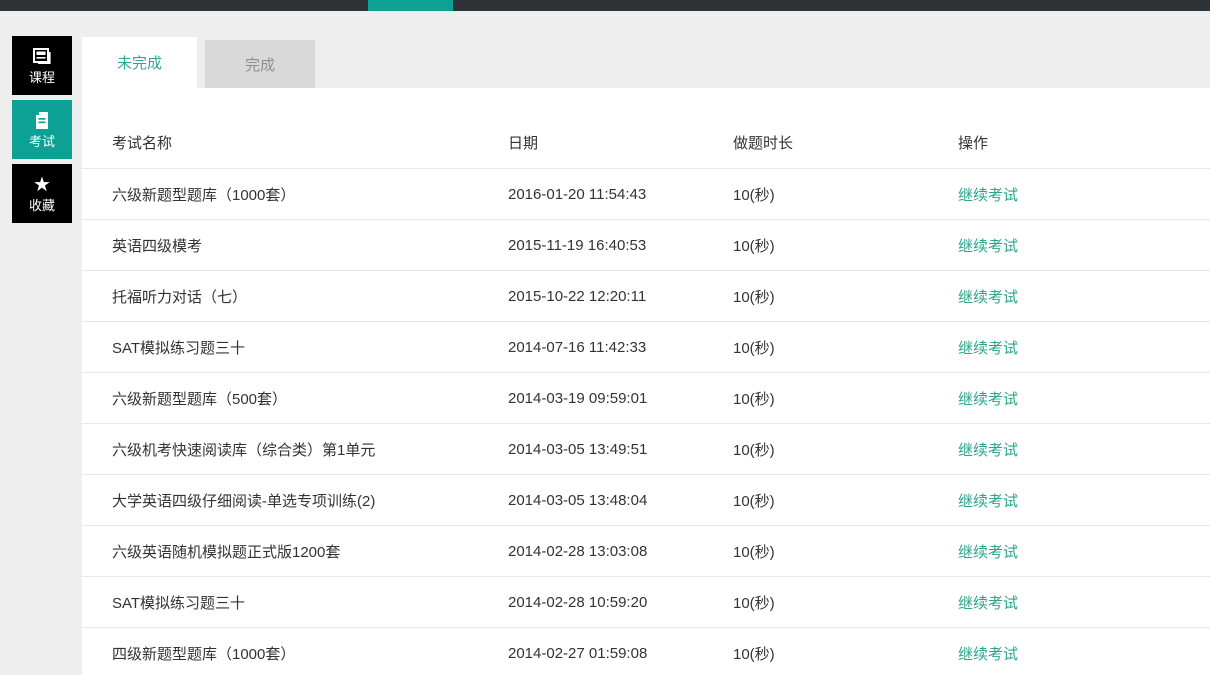  Describe the element at coordinates (763, 143) in the screenshot. I see `header-duration: 做题时长` at that location.